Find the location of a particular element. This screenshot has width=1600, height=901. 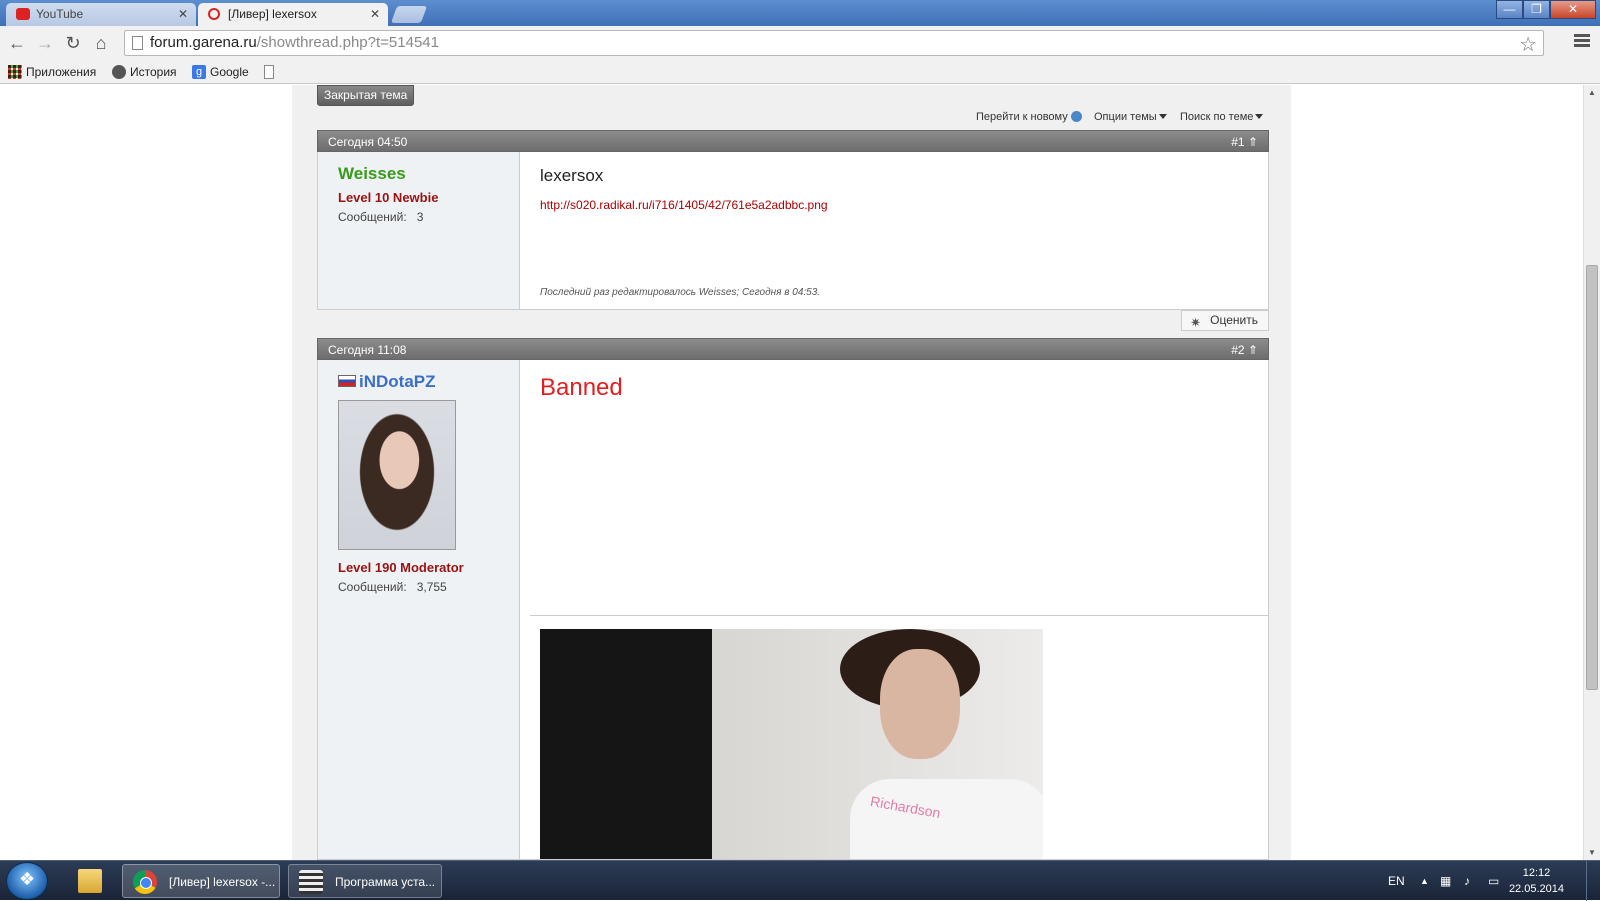

user-level: Level 10 Newbie is located at coordinates (388, 197).